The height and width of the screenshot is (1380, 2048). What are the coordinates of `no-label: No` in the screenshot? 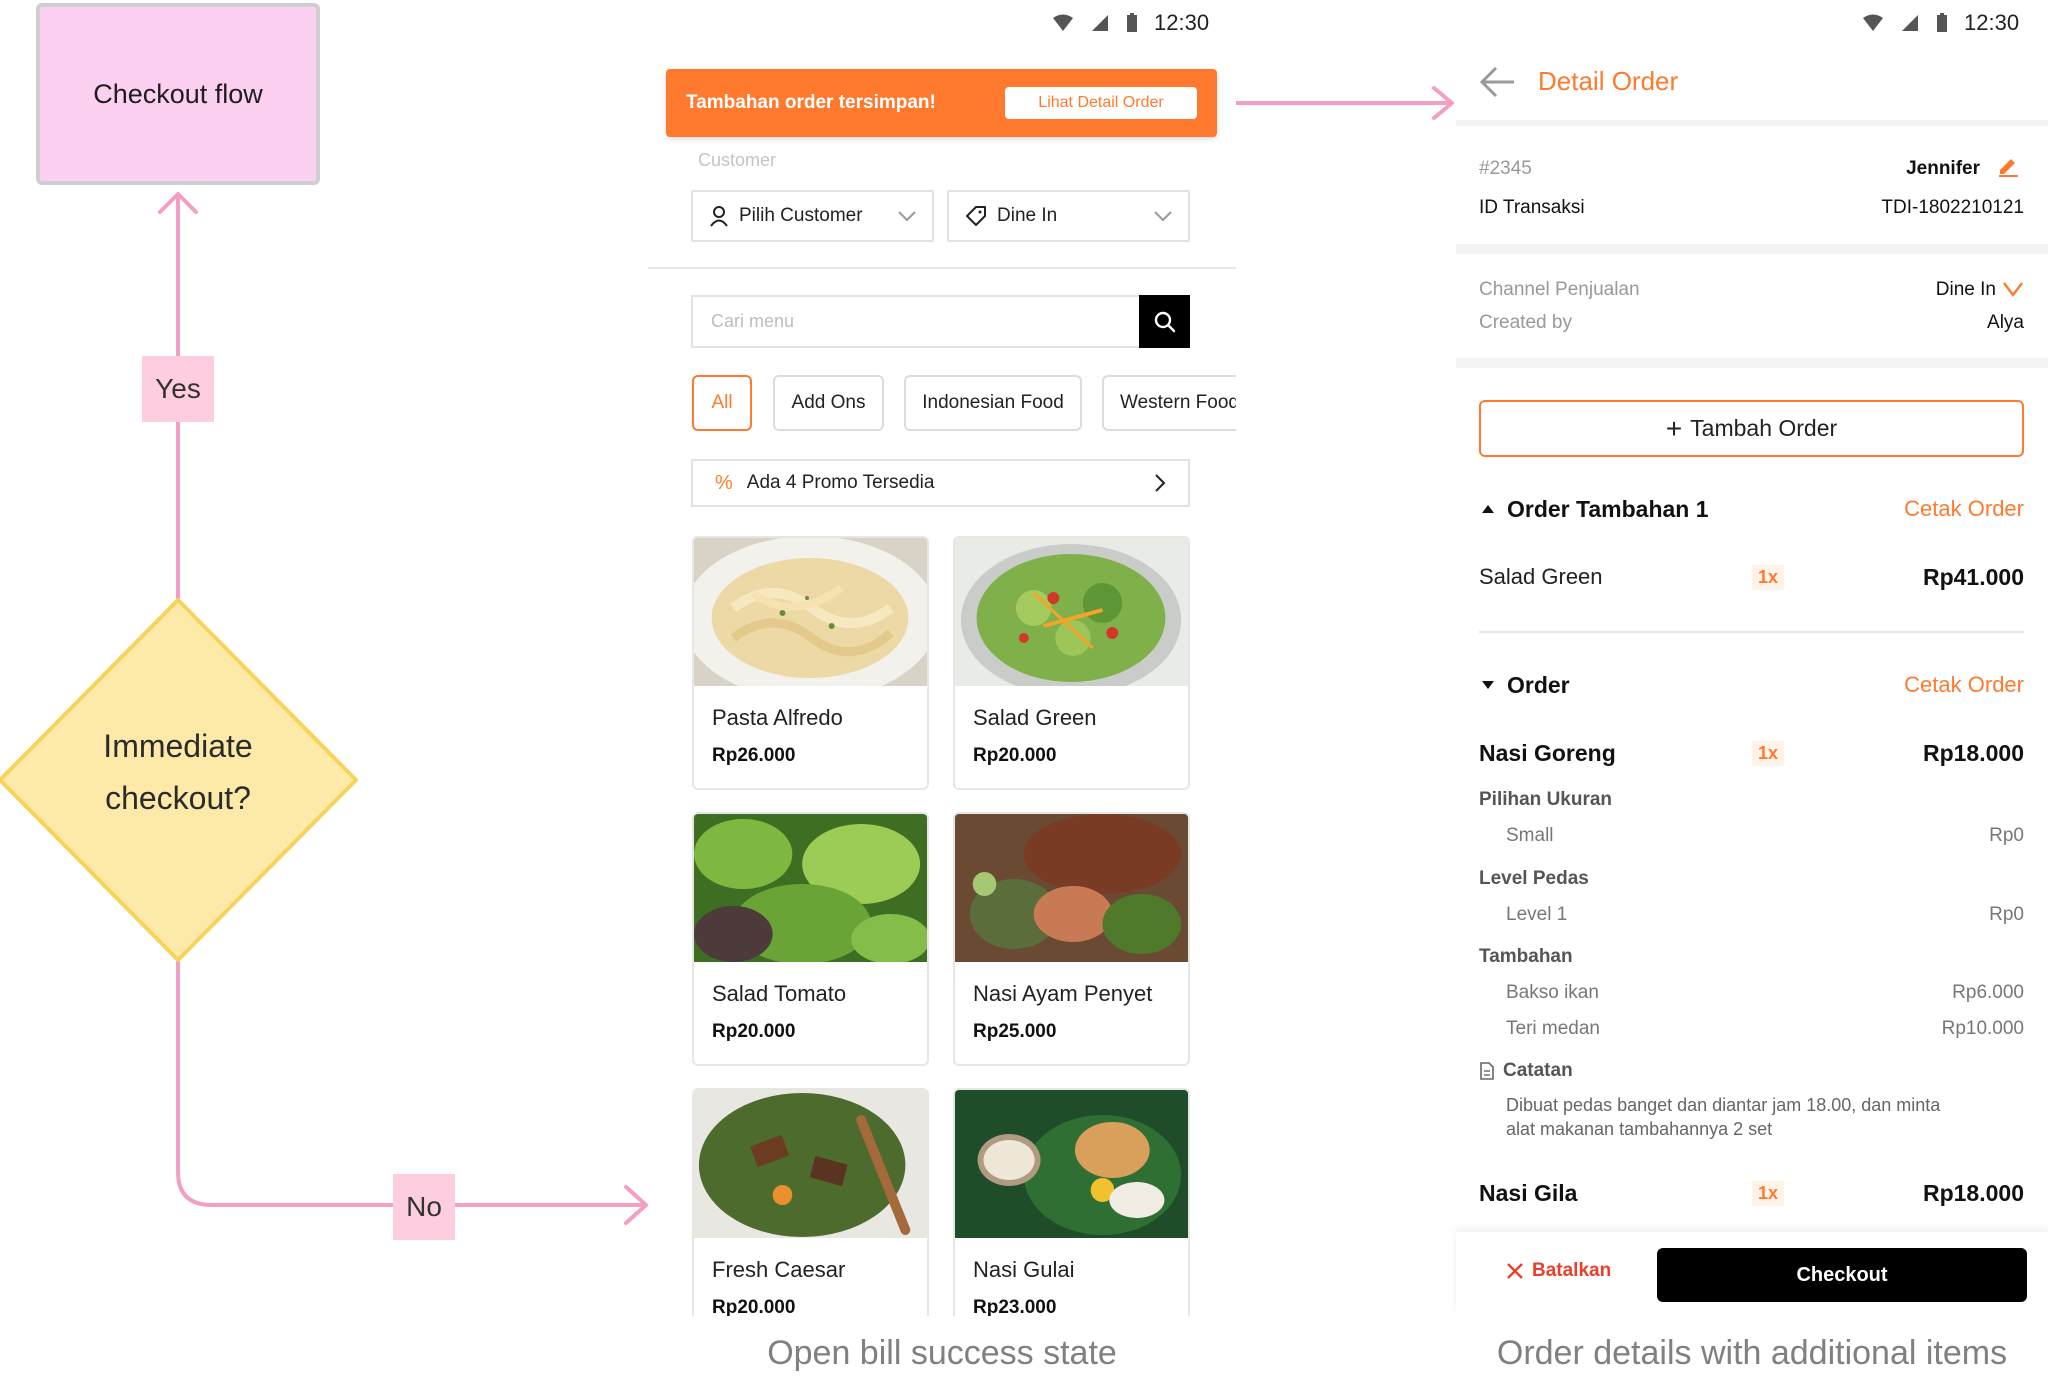 It's located at (424, 1207).